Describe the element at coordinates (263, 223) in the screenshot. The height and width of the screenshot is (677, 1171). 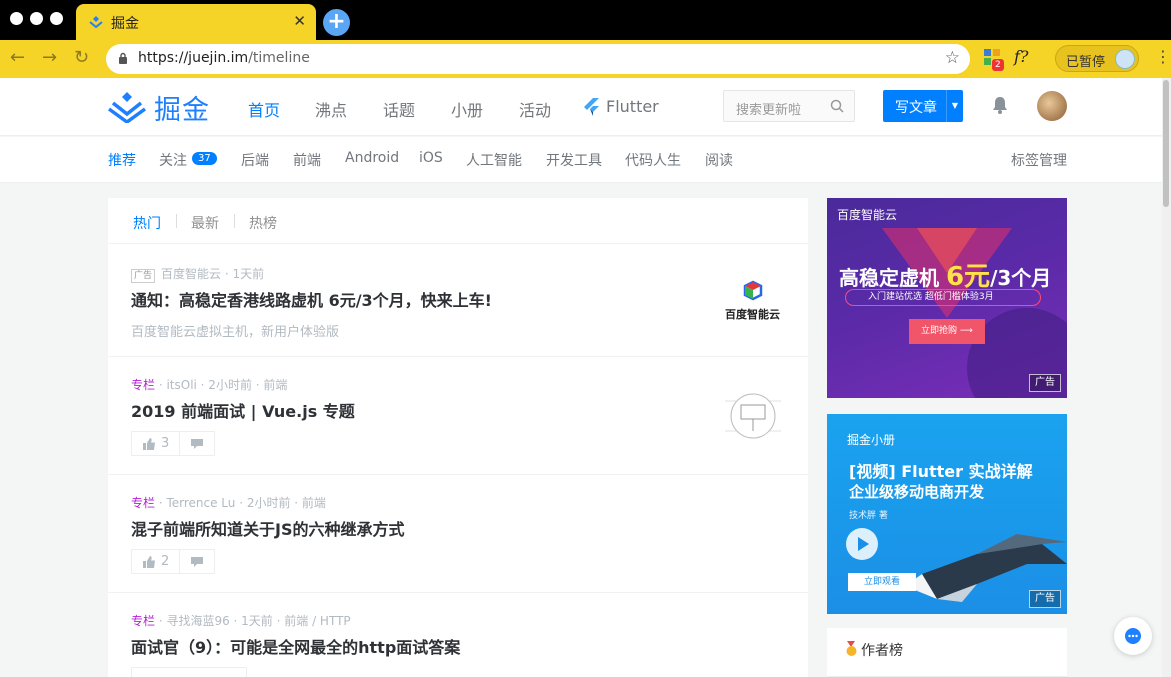
I see `tab-ranking: 热榜` at that location.